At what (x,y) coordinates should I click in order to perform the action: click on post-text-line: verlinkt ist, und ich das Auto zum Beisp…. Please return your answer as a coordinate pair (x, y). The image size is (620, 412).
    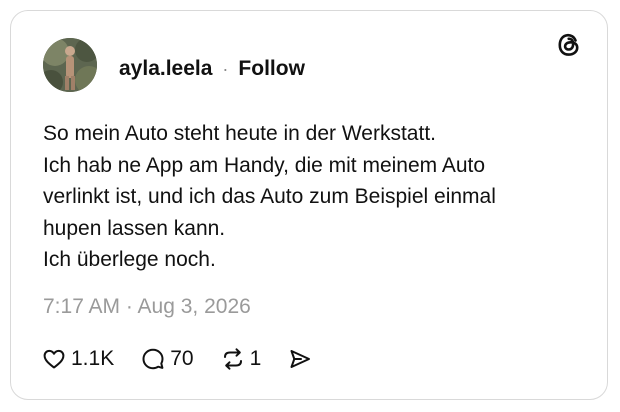
    Looking at the image, I should click on (269, 196).